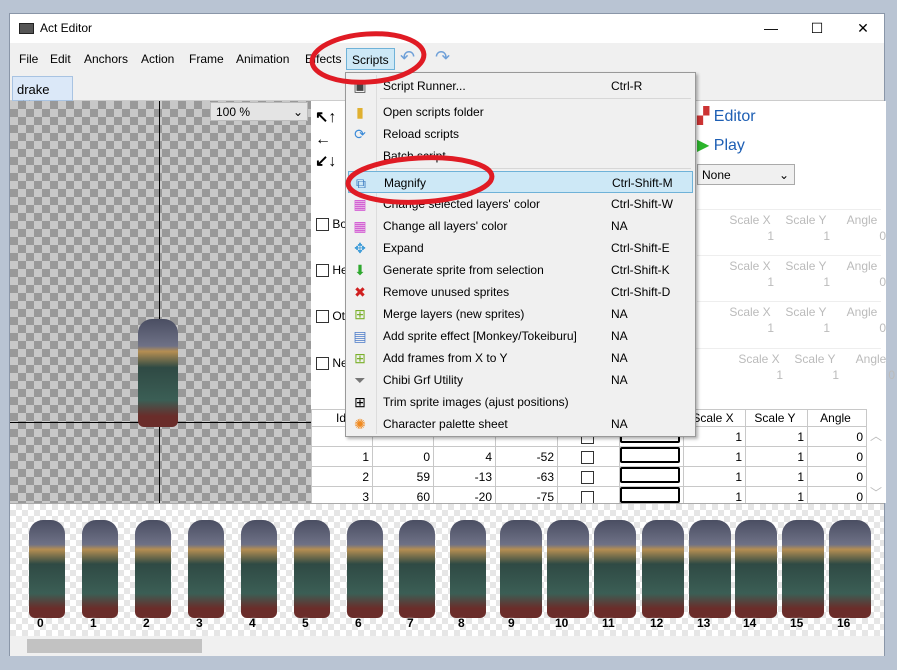  Describe the element at coordinates (520, 156) in the screenshot. I see `menu-item-batch-script: Batch script` at that location.